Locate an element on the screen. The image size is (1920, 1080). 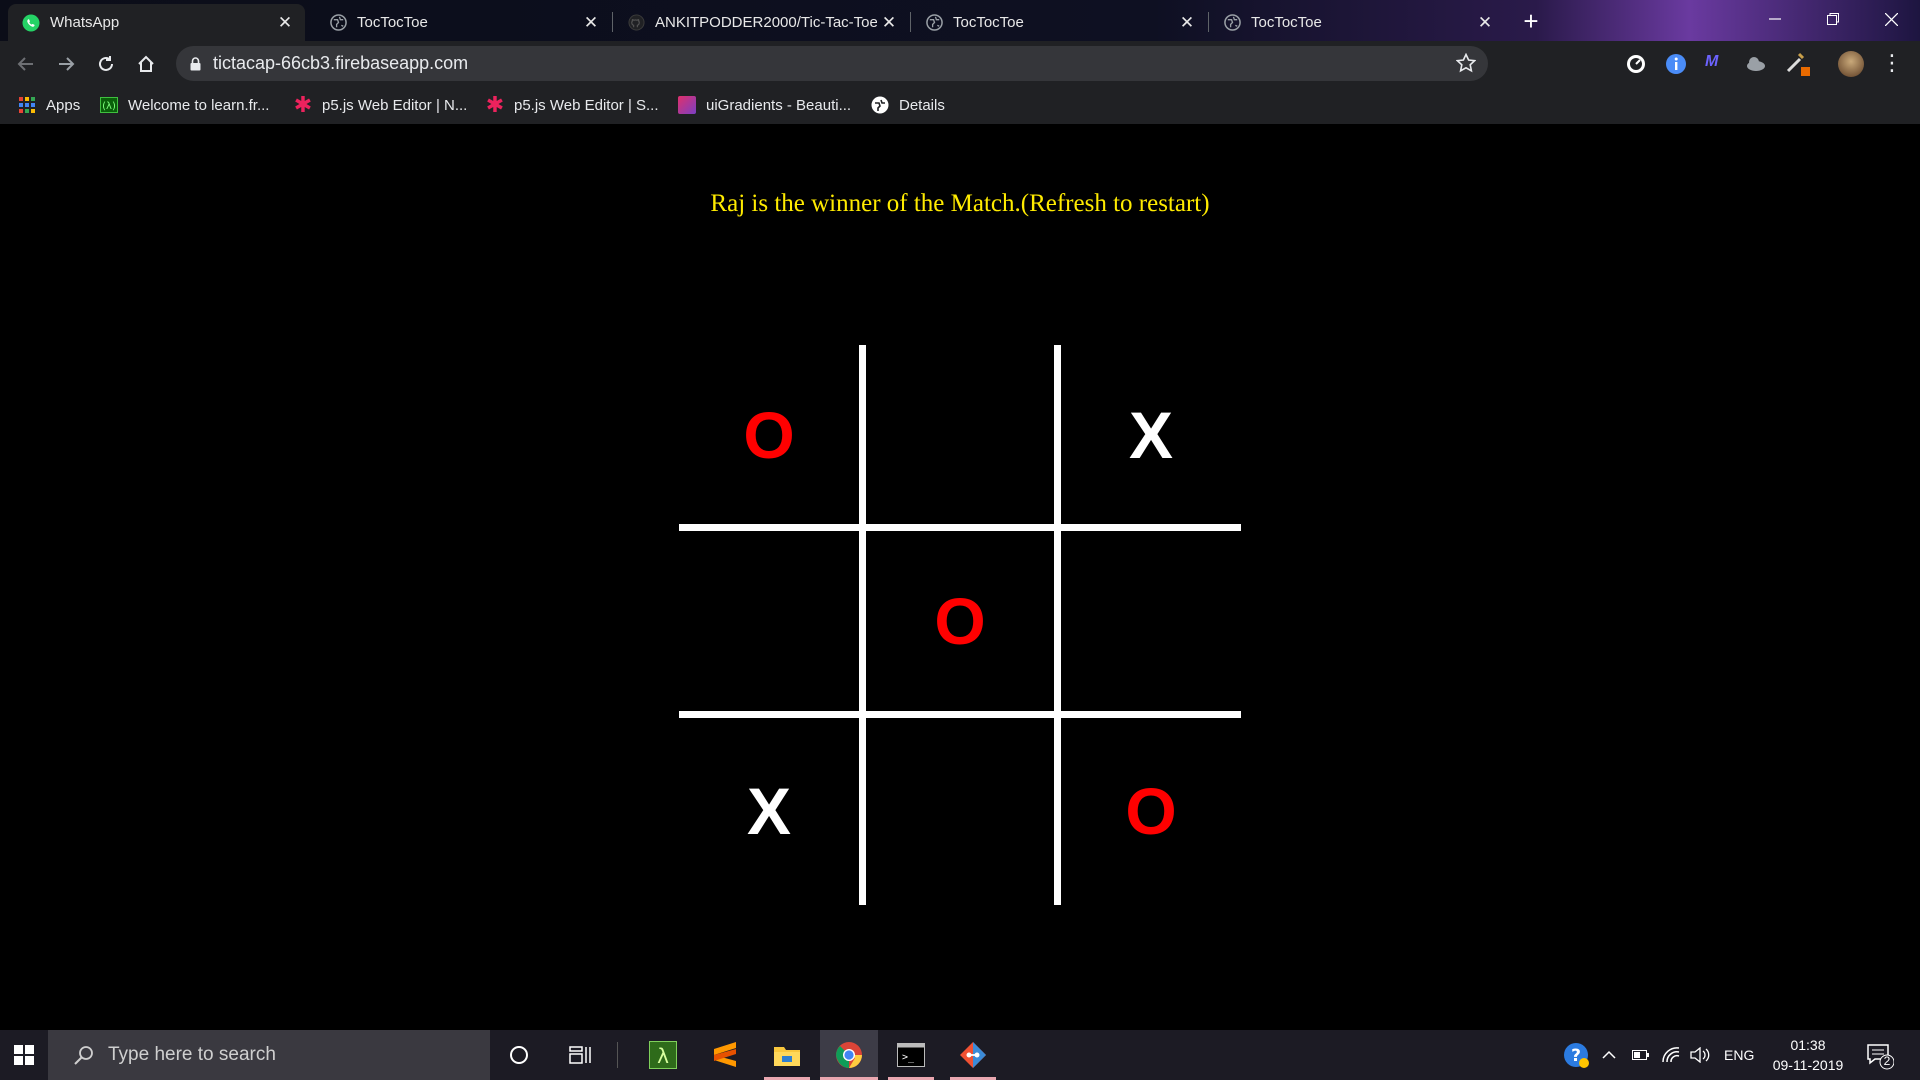
wifi-icon is located at coordinates (1671, 1055).